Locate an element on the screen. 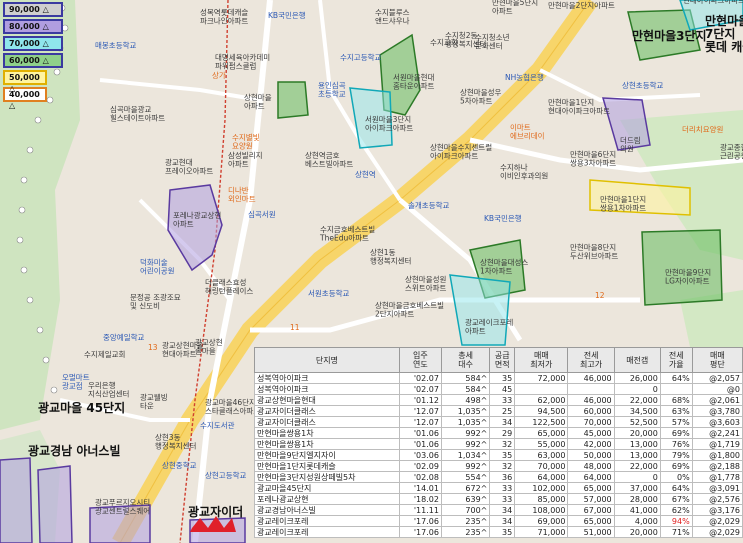 The width and height of the screenshot is (743, 543). table-cell: '12.07 is located at coordinates (420, 411).